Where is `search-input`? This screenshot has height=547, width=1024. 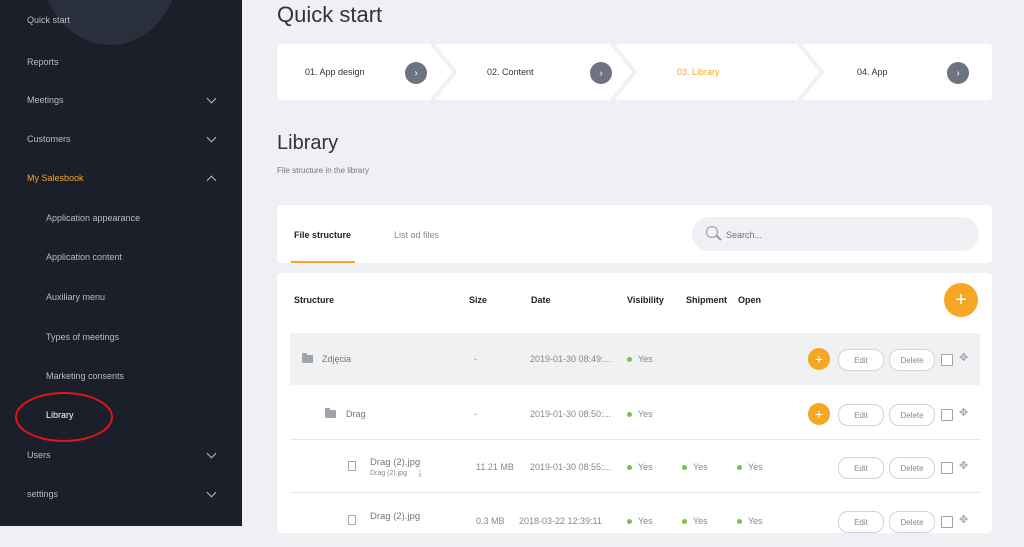
search-input is located at coordinates (836, 235).